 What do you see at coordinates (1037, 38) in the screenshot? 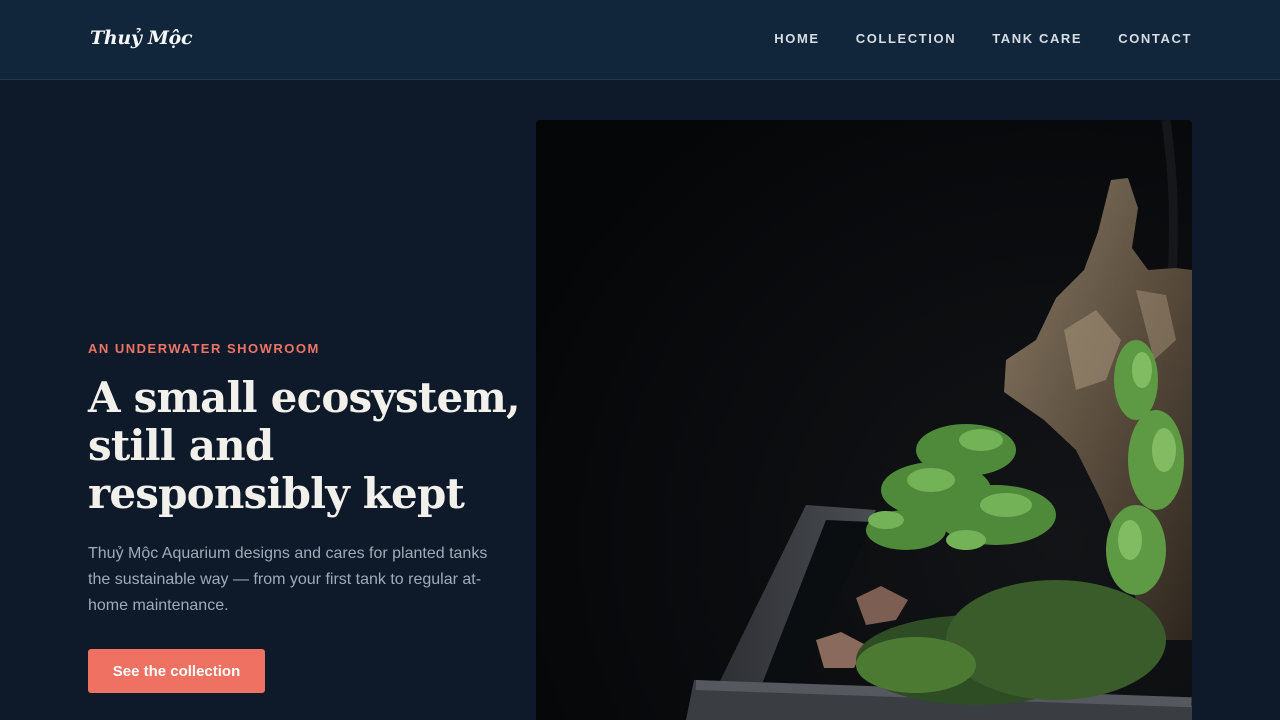
I see `nav-tank-care: TANK CARE` at bounding box center [1037, 38].